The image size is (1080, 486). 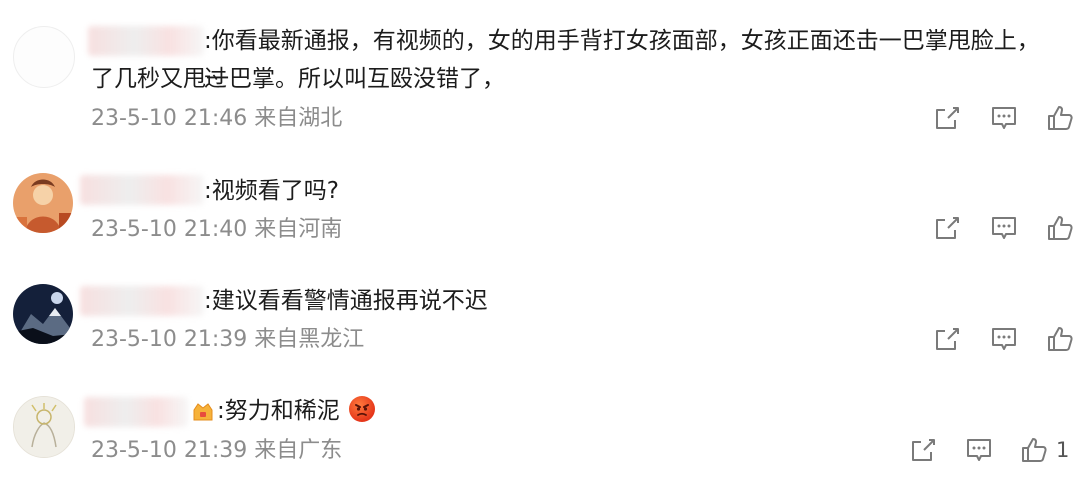 What do you see at coordinates (271, 191) in the screenshot?
I see `comment-text-line1: :视频看了吗?` at bounding box center [271, 191].